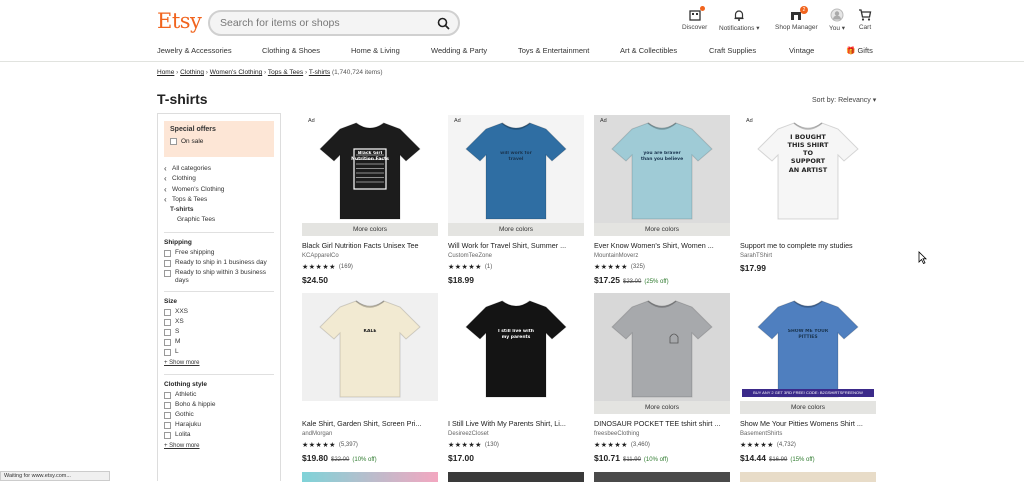 This screenshot has height=482, width=1024. What do you see at coordinates (173, 141) in the screenshot?
I see `checkbox` at bounding box center [173, 141].